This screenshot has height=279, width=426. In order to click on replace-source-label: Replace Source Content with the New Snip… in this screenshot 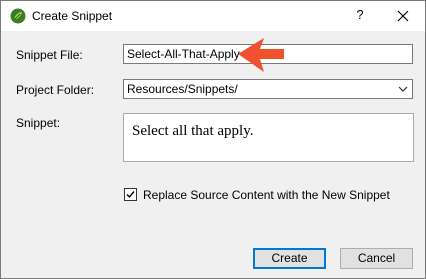, I will do `click(266, 195)`.